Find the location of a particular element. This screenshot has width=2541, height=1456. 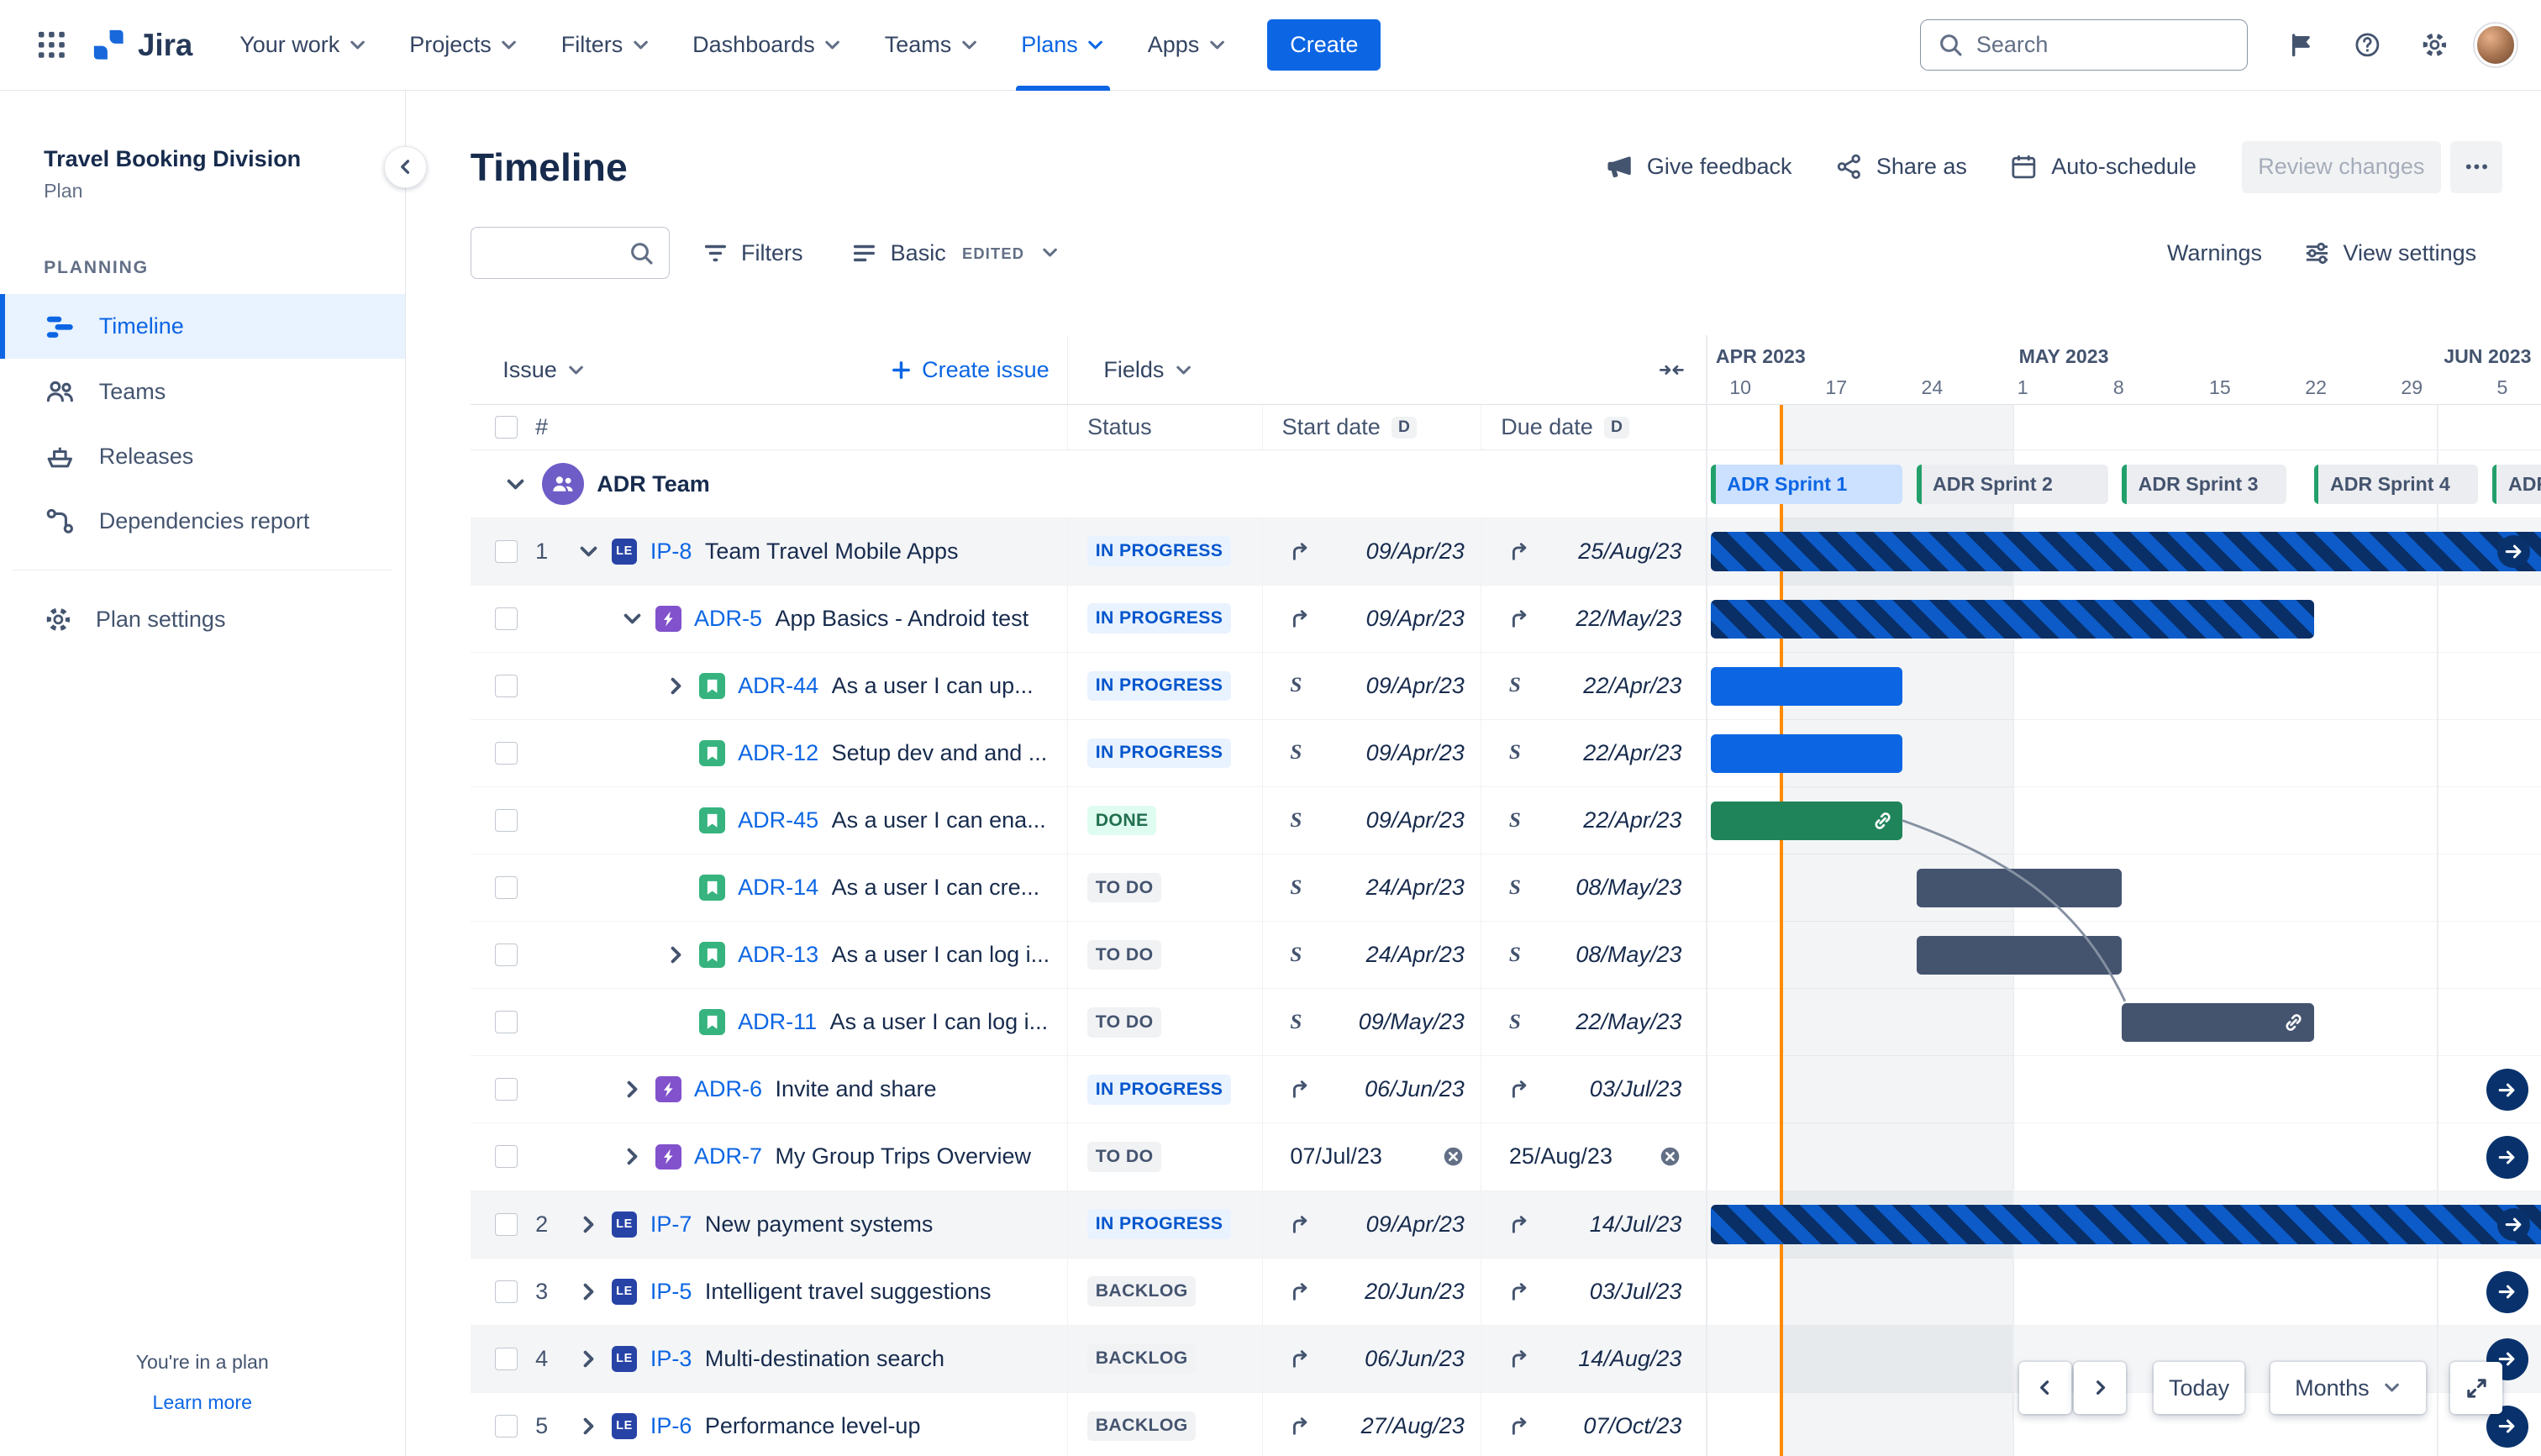

sprint-lozenge: ADR Sprint 3 is located at coordinates (2204, 484).